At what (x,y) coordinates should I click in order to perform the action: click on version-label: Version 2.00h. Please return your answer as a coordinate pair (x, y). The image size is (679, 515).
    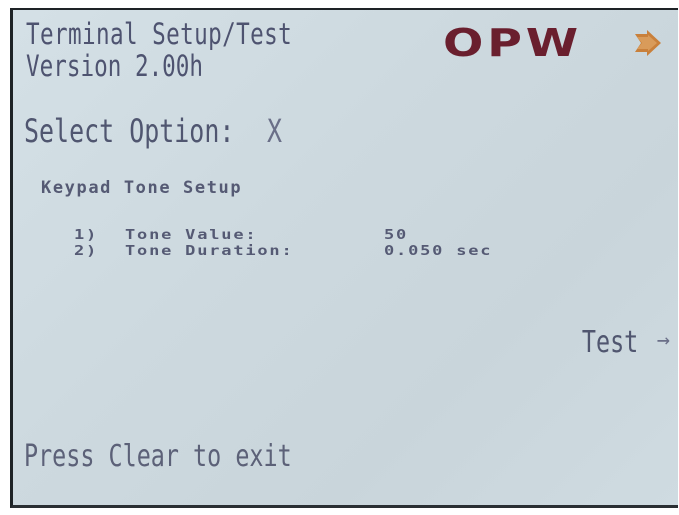
    Looking at the image, I should click on (115, 66).